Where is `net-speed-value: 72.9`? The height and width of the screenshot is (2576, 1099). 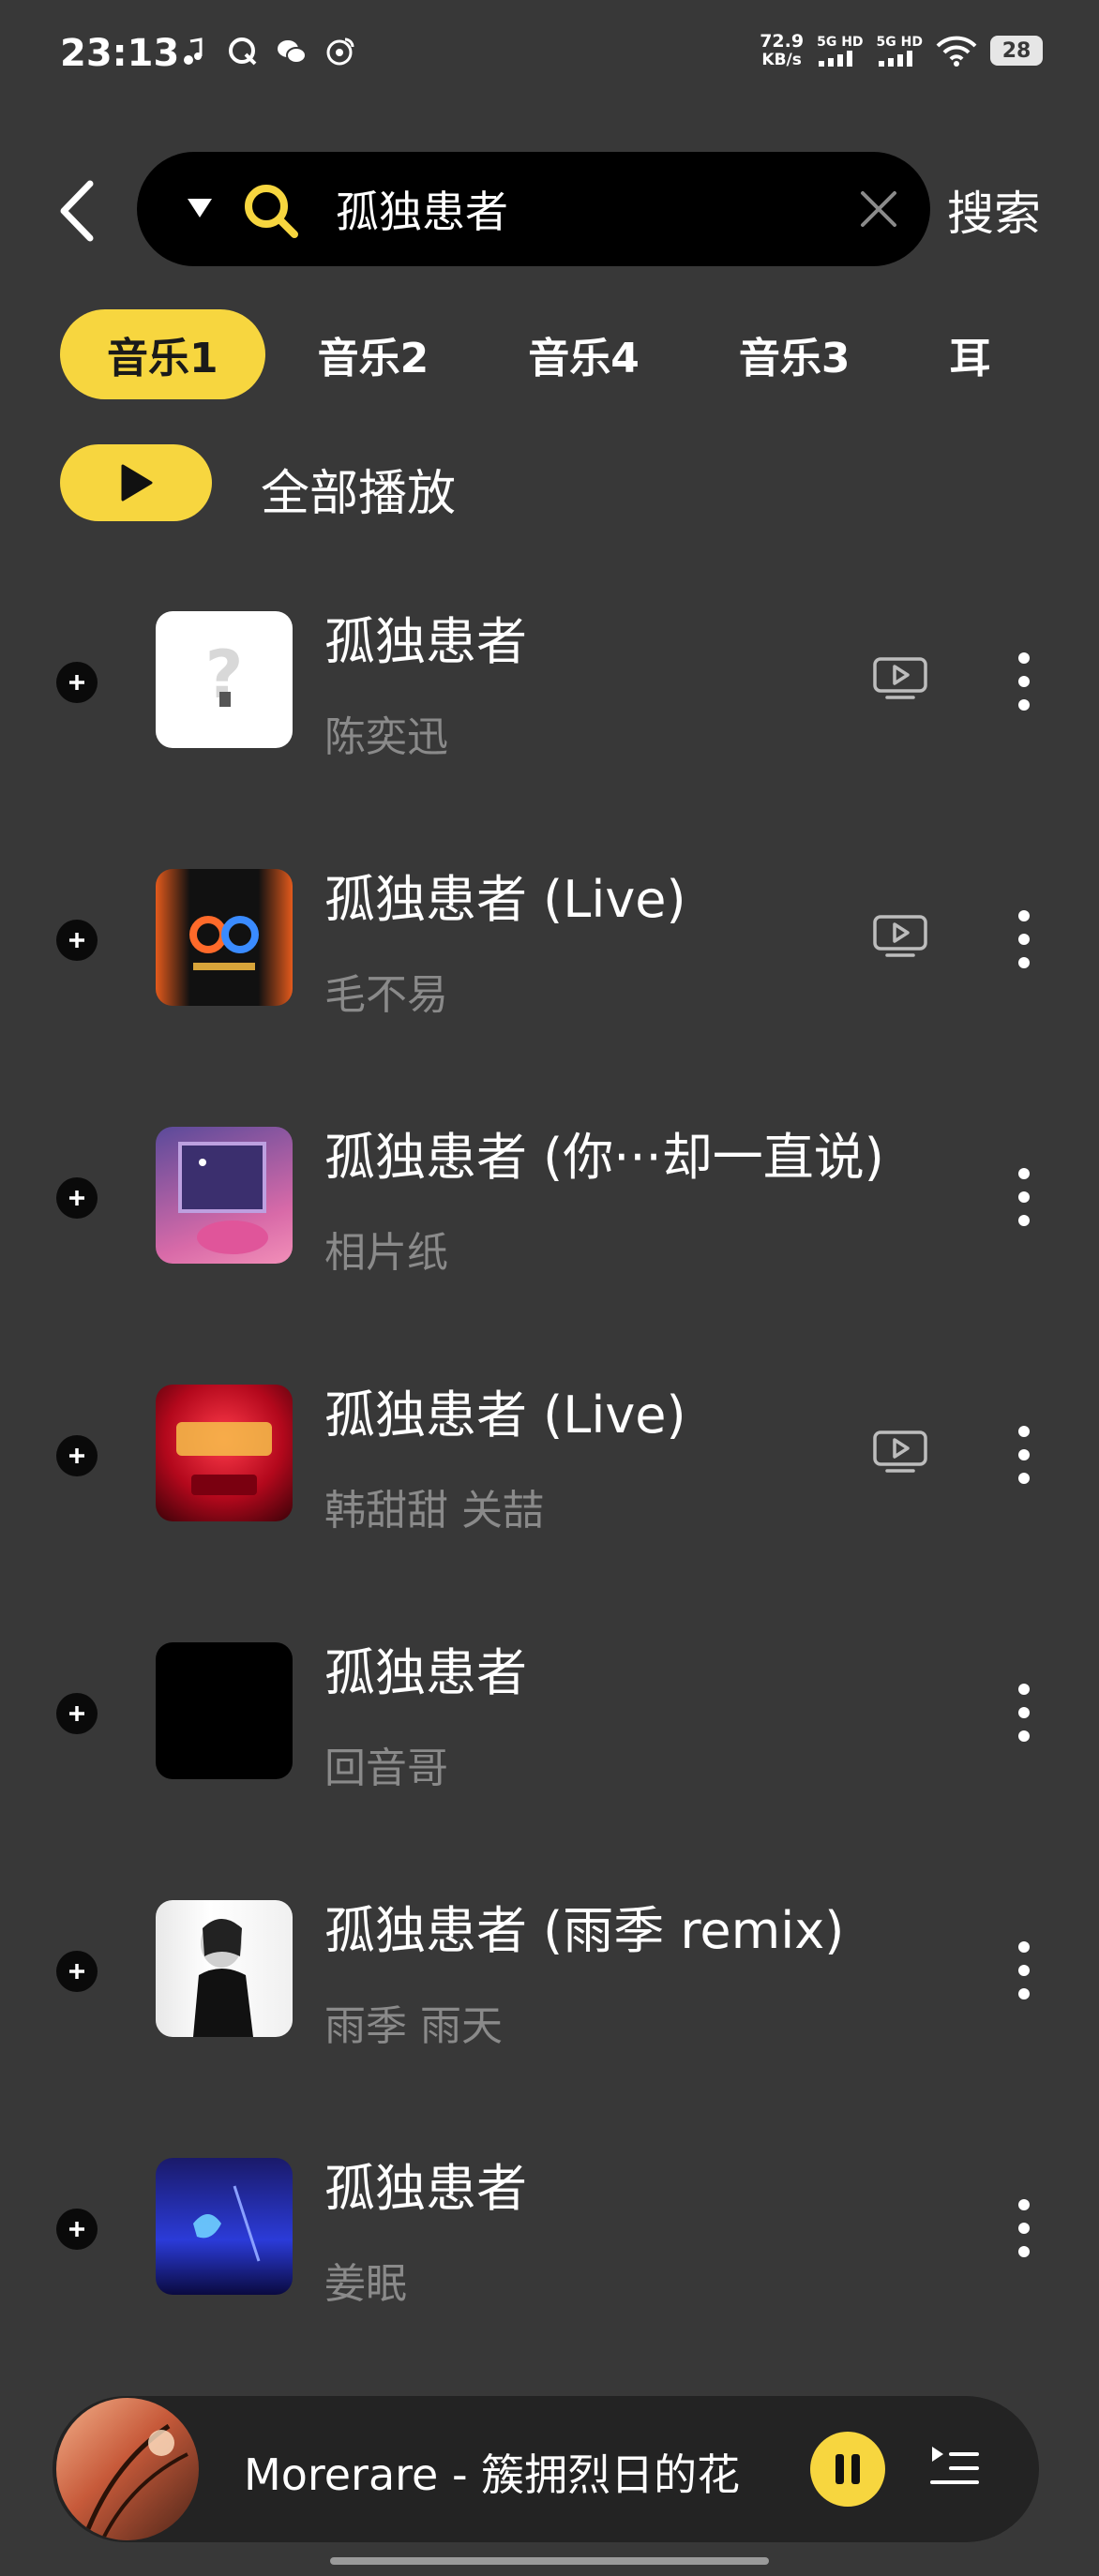
net-speed-value: 72.9 is located at coordinates (782, 42).